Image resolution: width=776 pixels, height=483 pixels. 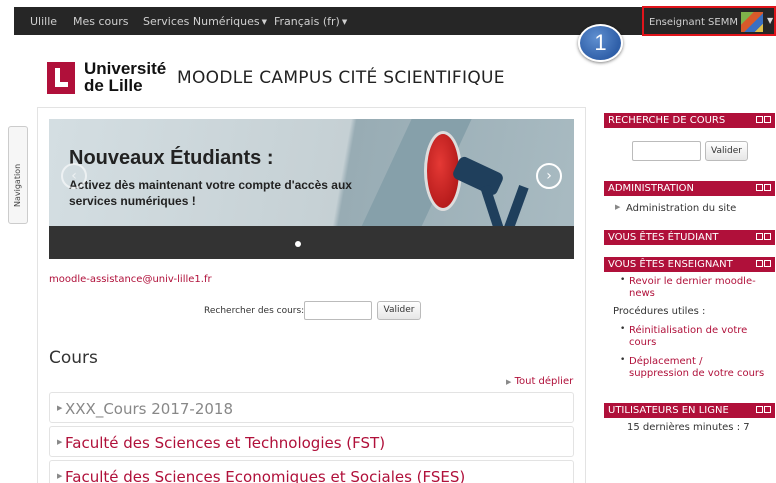 What do you see at coordinates (688, 427) in the screenshot?
I see `online-users-count: 15 dernières minutes : 7` at bounding box center [688, 427].